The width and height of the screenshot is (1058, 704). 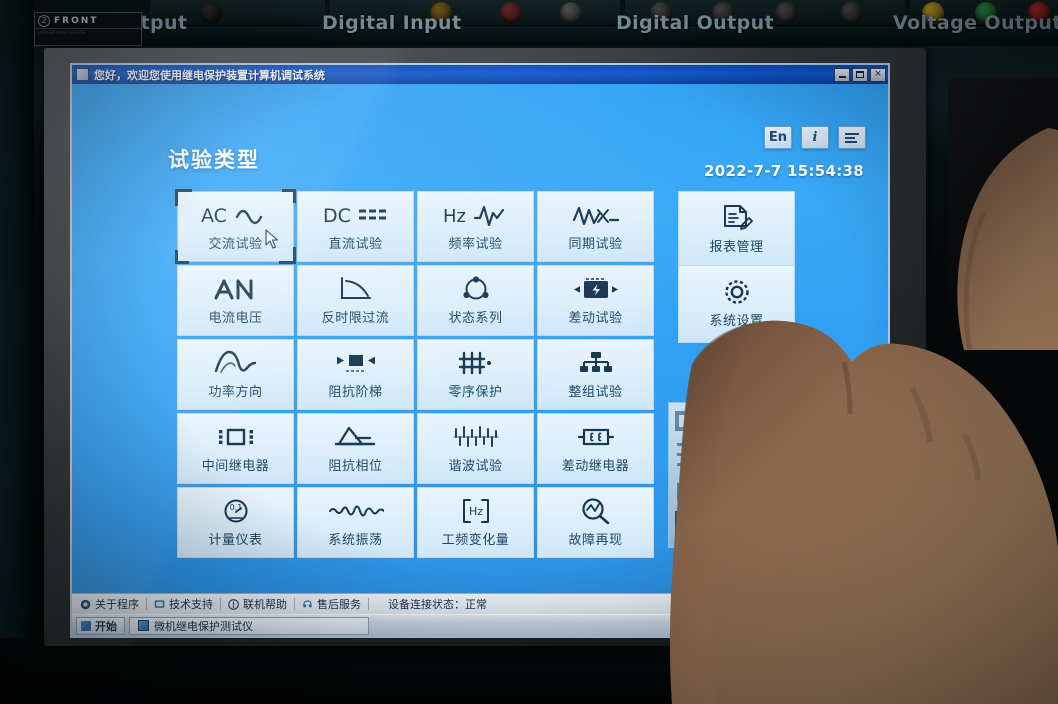 I want to click on tile-label: 状态系列, so click(x=475, y=318).